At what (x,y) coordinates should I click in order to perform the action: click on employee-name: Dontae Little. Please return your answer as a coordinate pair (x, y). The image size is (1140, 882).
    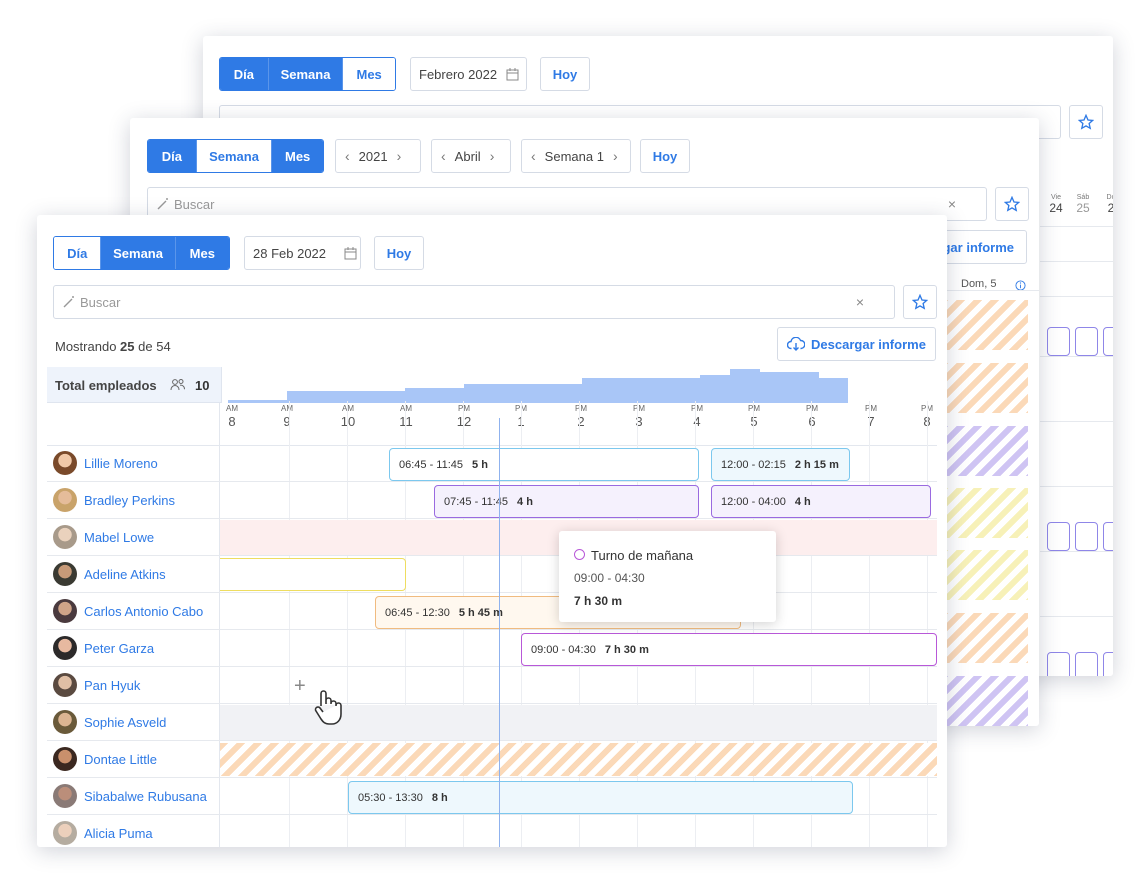
    Looking at the image, I should click on (120, 759).